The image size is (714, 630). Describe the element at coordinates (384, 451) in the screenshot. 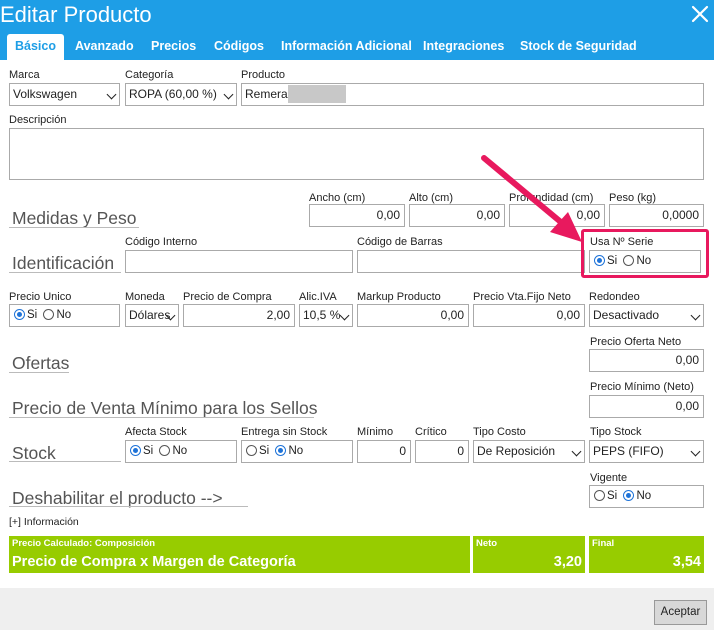

I see `minimo-input: 0` at that location.